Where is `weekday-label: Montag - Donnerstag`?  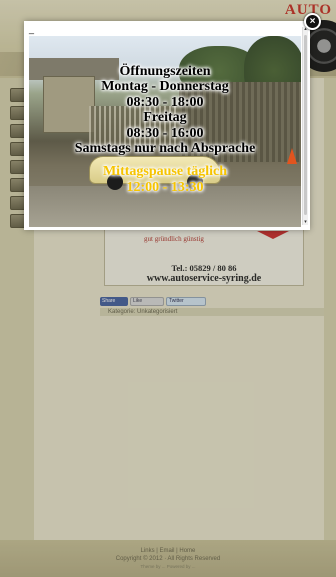
weekday-label: Montag - Donnerstag is located at coordinates (165, 87).